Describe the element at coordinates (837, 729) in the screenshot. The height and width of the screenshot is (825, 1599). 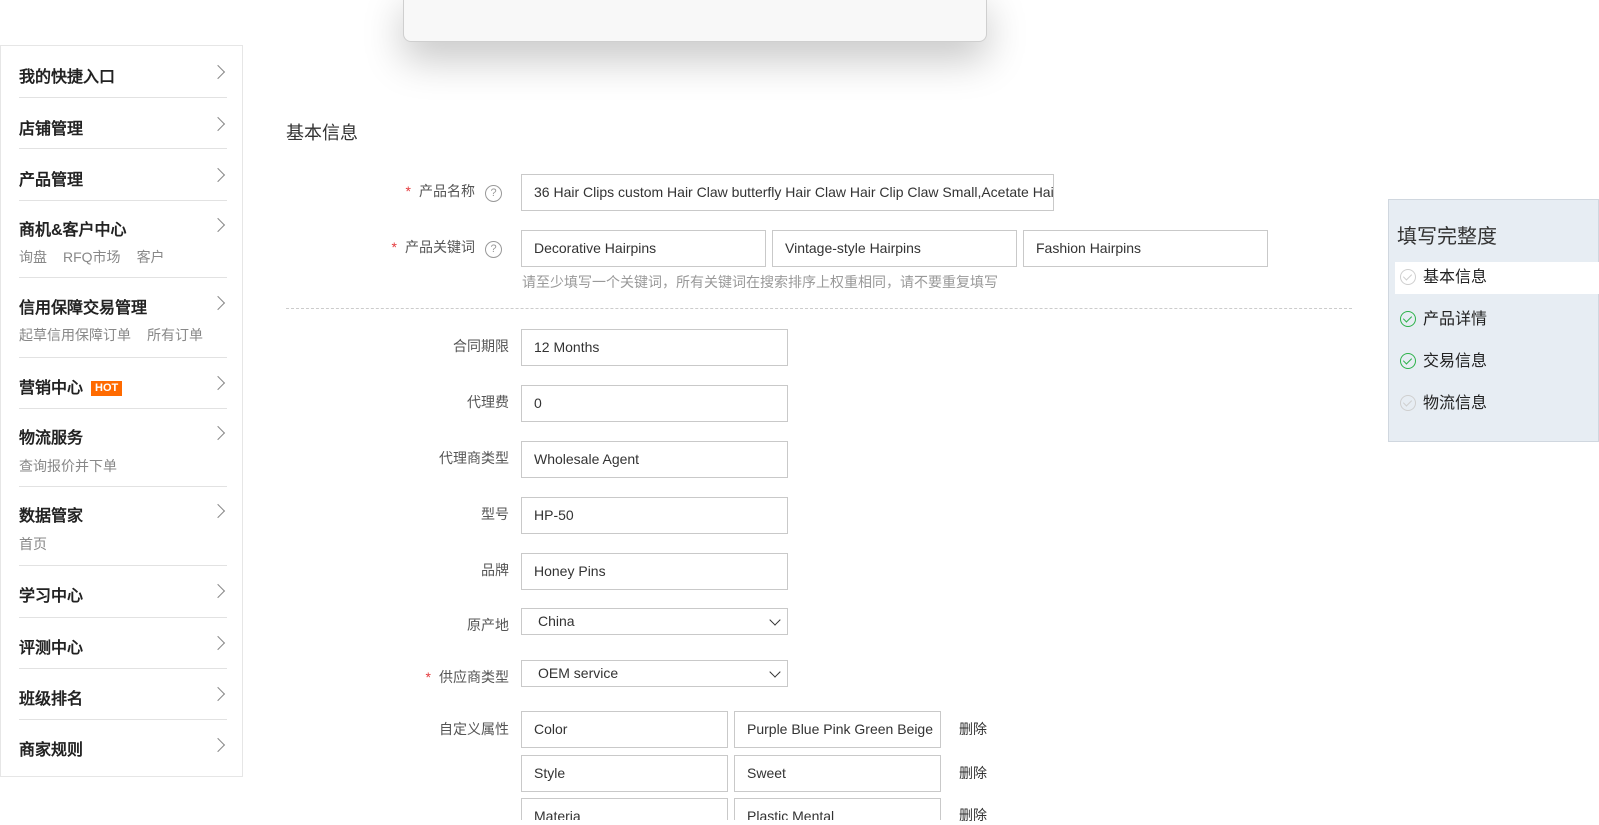
I see `custom-attr-value-input: Purple Blue Pink Green Beige` at that location.